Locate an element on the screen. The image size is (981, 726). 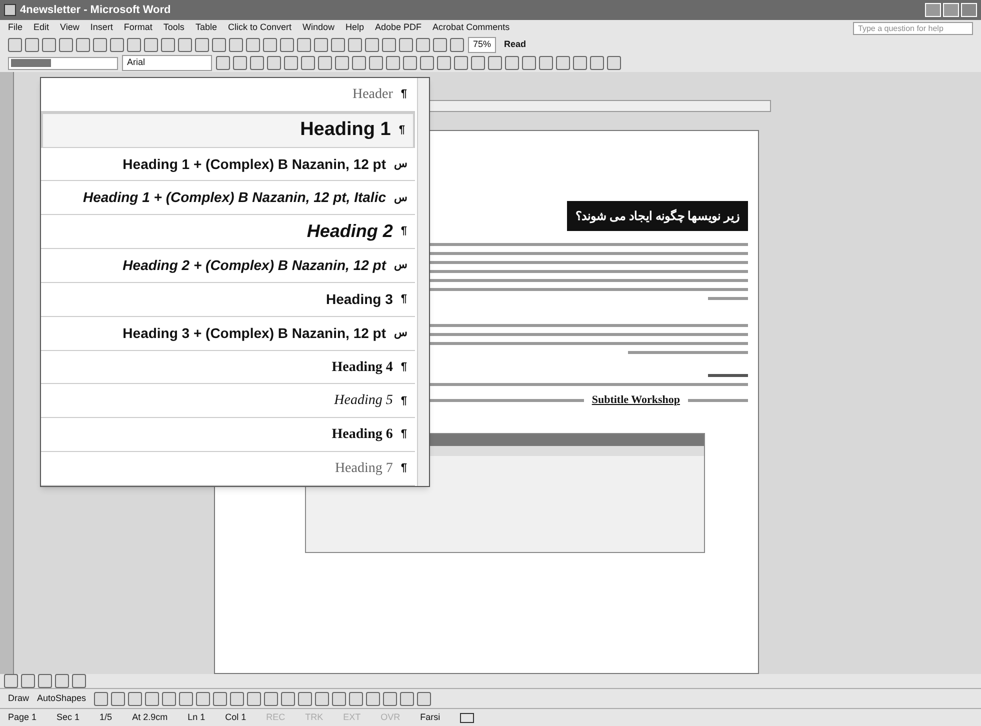
menu-item: Window is located at coordinates (318, 28).